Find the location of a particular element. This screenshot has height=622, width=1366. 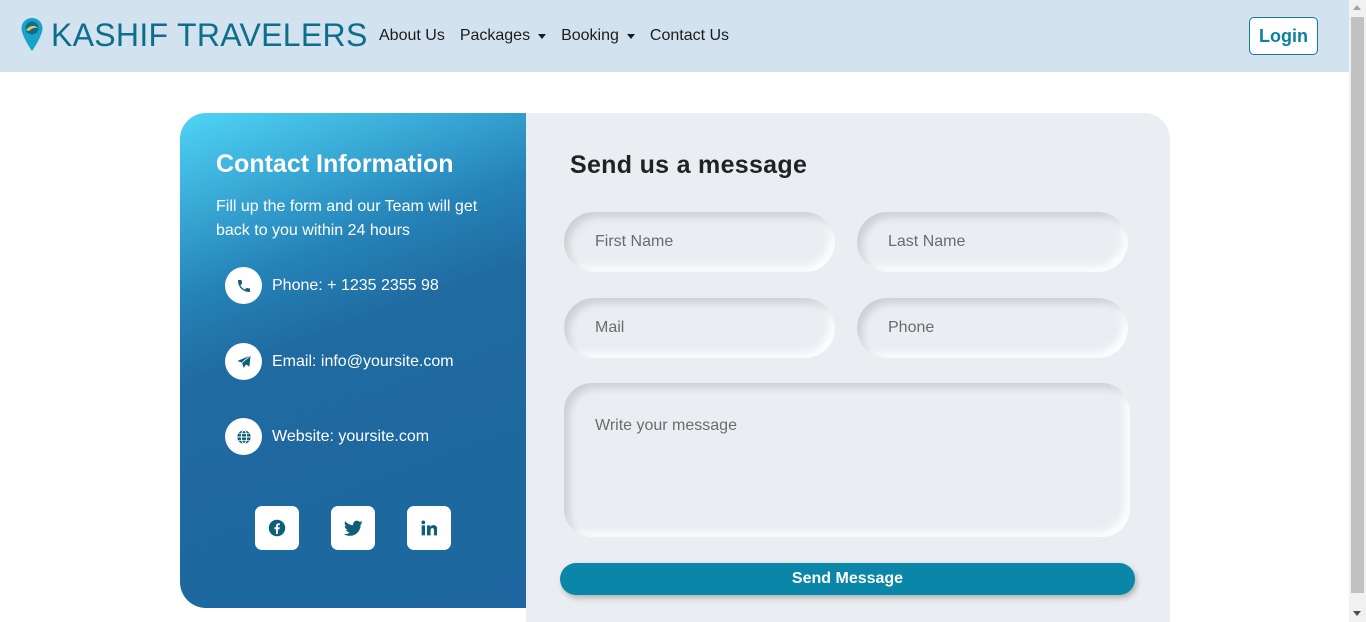

email-row: Email: info@yoursite.com is located at coordinates (339, 361).